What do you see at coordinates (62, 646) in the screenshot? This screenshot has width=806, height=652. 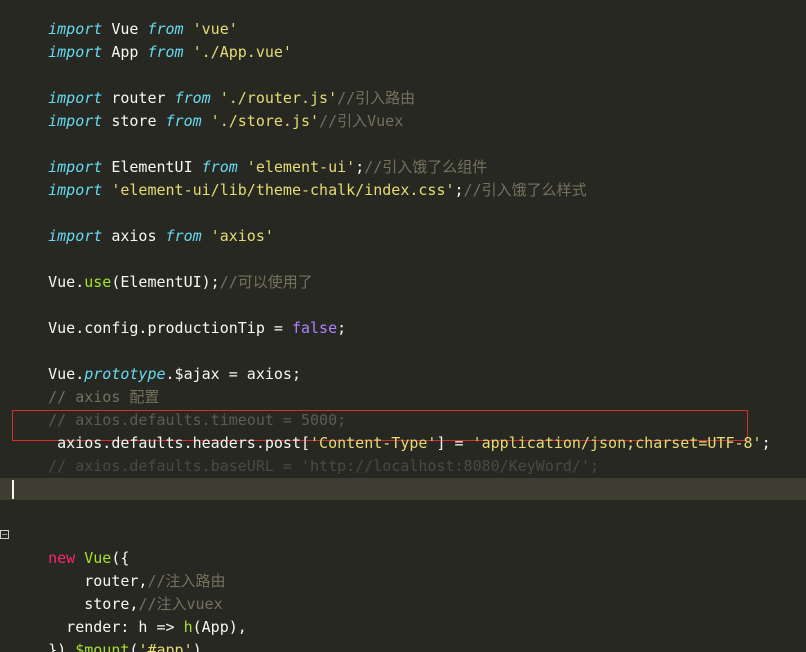 I see `punctuation: }).` at bounding box center [62, 646].